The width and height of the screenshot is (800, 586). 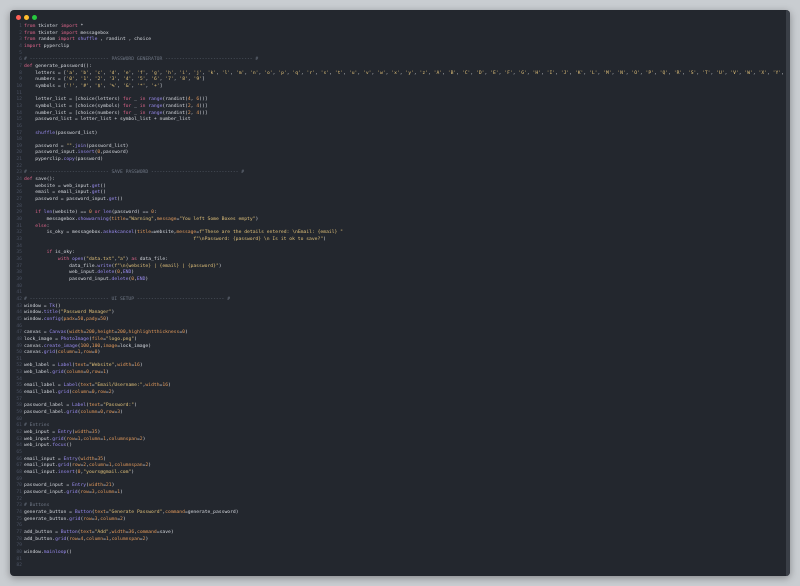 I want to click on code-line: 26 email = email_input.get(), so click(x=398, y=193).